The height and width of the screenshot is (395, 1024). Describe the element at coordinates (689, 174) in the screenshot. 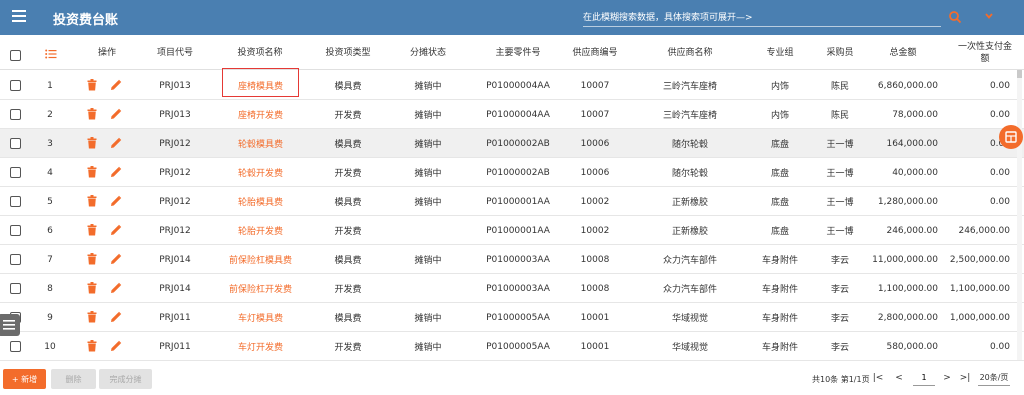

I see `supplier-name: 随尔轮毂` at that location.